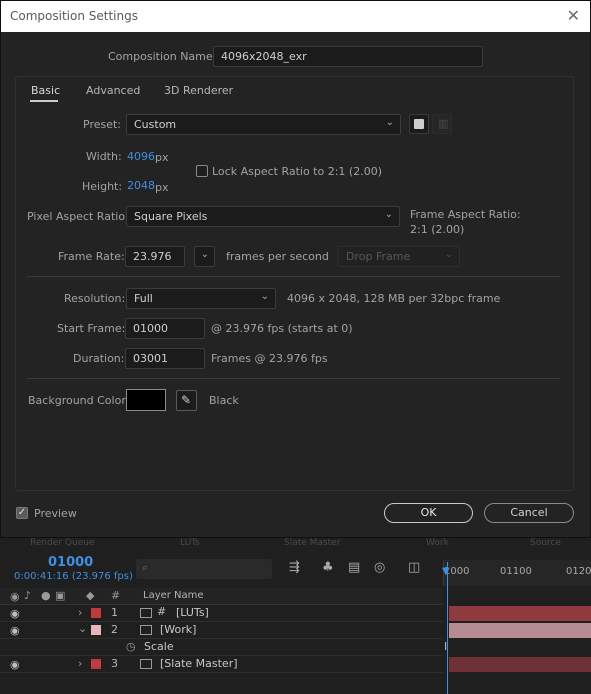 The width and height of the screenshot is (591, 694). Describe the element at coordinates (15, 596) in the screenshot. I see `eye-column-icon: ◉` at that location.